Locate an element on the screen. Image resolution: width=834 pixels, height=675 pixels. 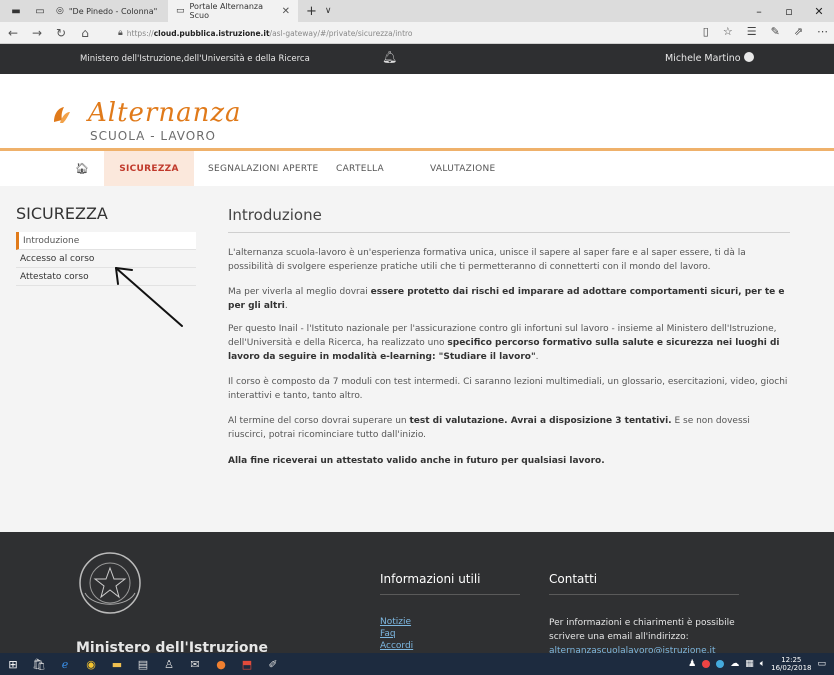
more-icon: ⋯ is located at coordinates (822, 31).